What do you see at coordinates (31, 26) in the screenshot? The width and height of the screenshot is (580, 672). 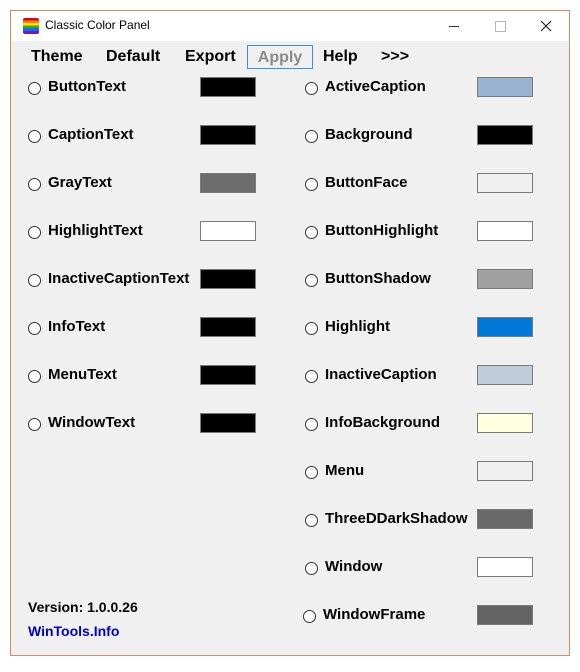 I see `app-rainbow-icon` at bounding box center [31, 26].